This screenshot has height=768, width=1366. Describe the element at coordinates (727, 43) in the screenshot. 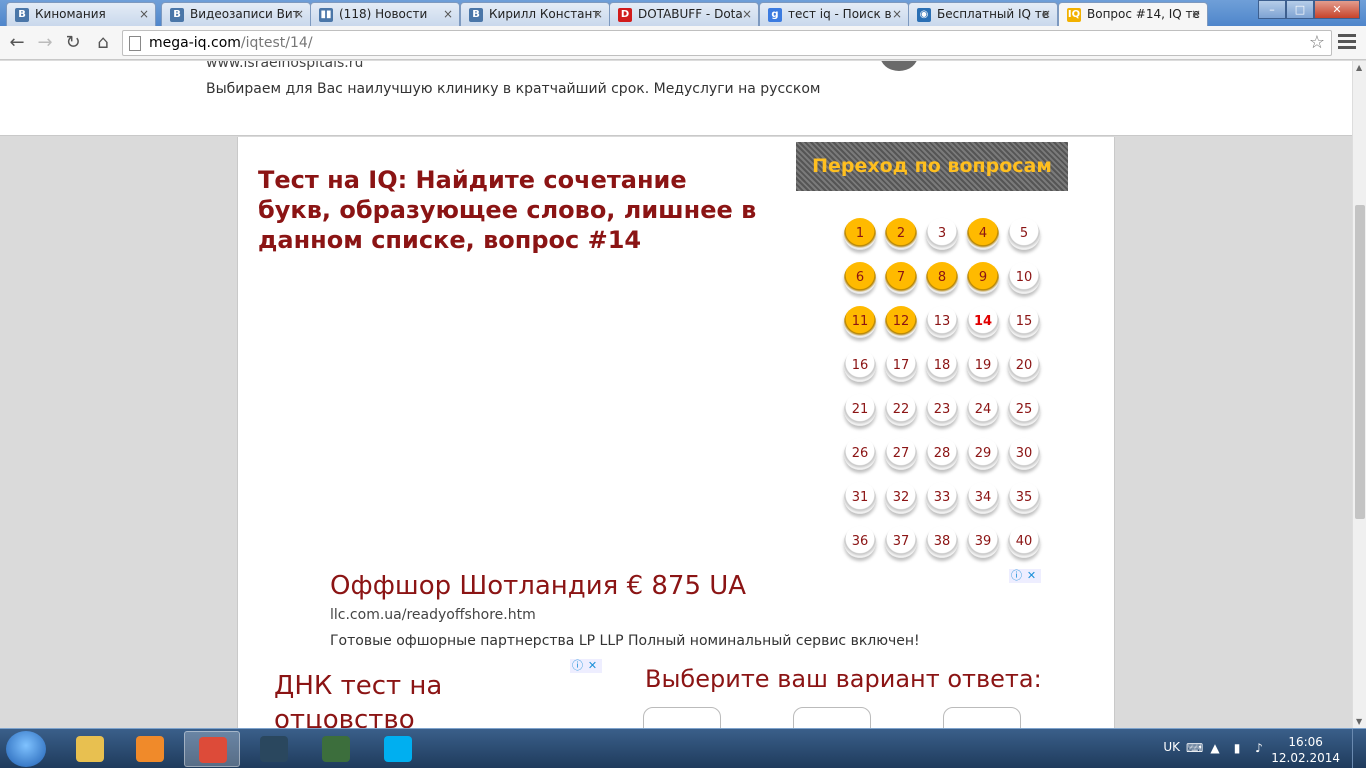

I see `address-bar: mega-iq.com/iqtest/14/ ☆` at that location.